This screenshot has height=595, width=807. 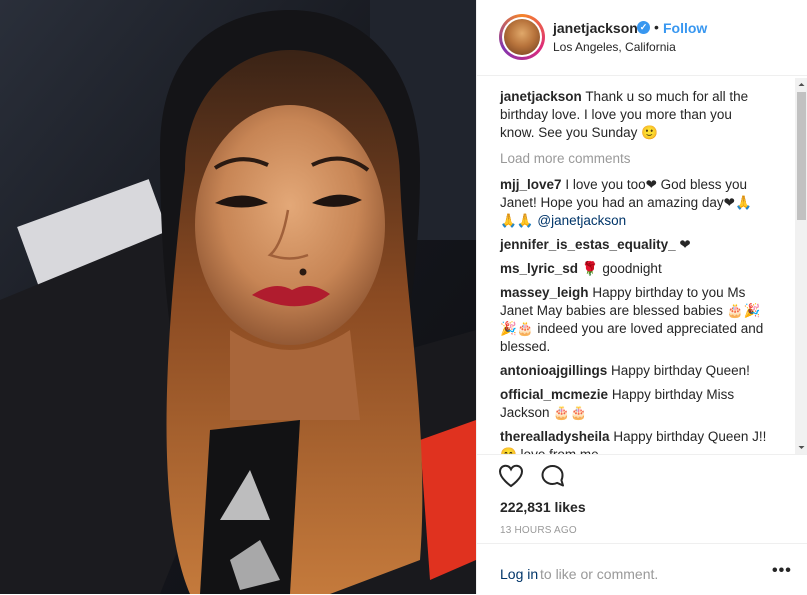 I want to click on likes-count: 222,831 likes, so click(x=543, y=507).